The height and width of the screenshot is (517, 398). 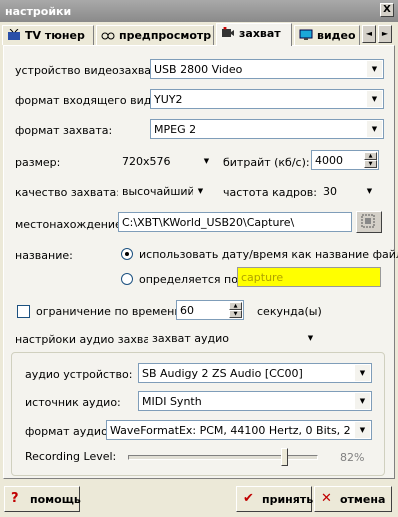 I want to click on tab-tv-tuner: TV тюнер, so click(x=48, y=35).